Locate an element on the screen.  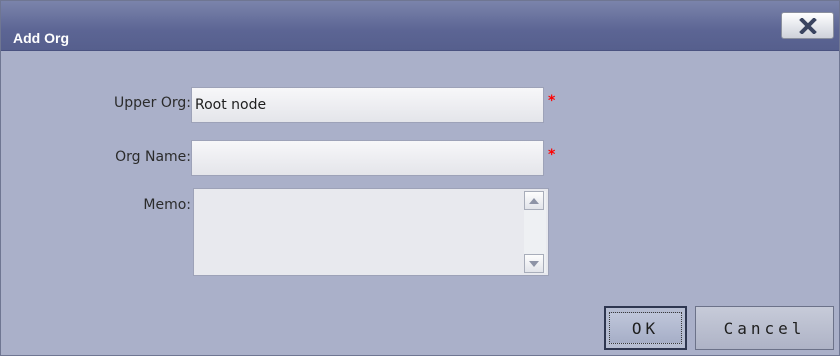
ok-button-label: OK is located at coordinates (645, 328).